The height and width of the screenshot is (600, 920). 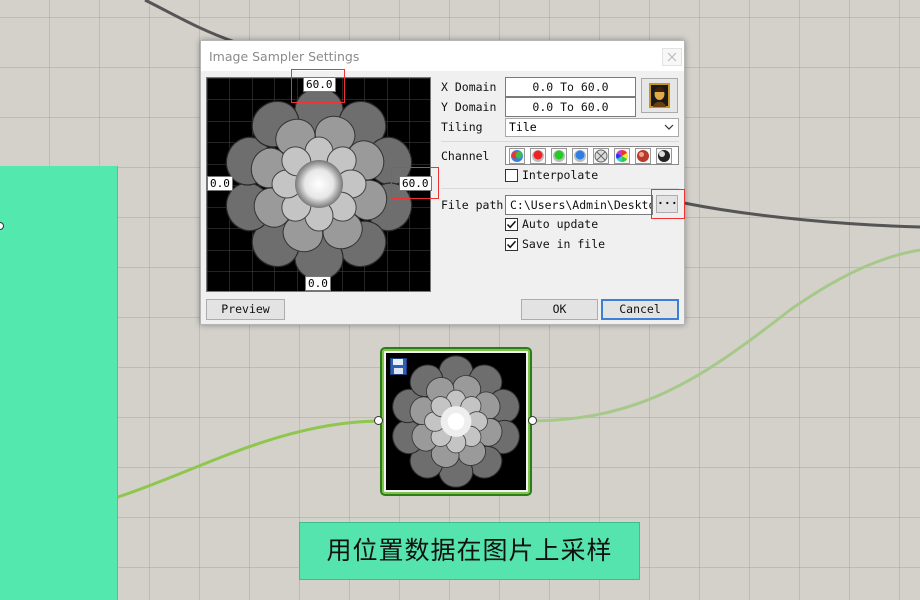 I want to click on preview-left-value: 0.0, so click(x=220, y=183).